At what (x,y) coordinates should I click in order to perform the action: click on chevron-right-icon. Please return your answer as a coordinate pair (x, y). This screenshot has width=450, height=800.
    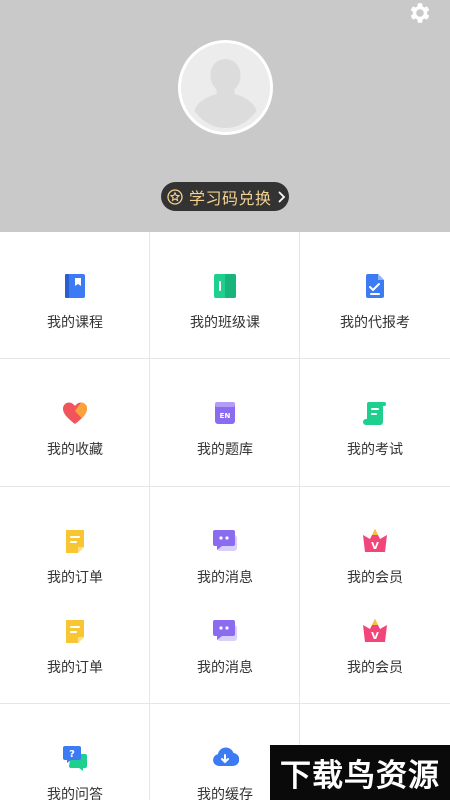
    Looking at the image, I should click on (281, 196).